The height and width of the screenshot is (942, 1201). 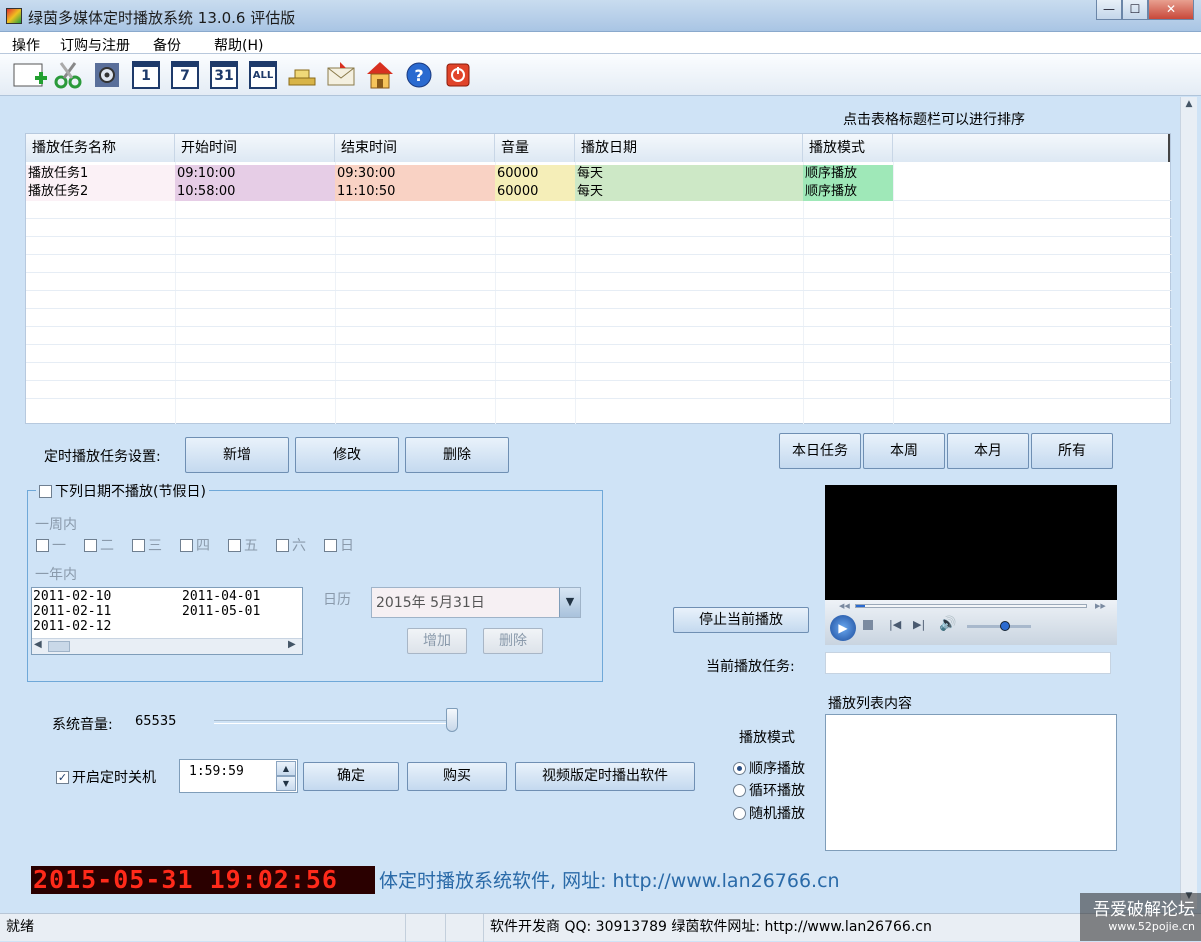 What do you see at coordinates (1171, 10) in the screenshot?
I see `close-button: ✕` at bounding box center [1171, 10].